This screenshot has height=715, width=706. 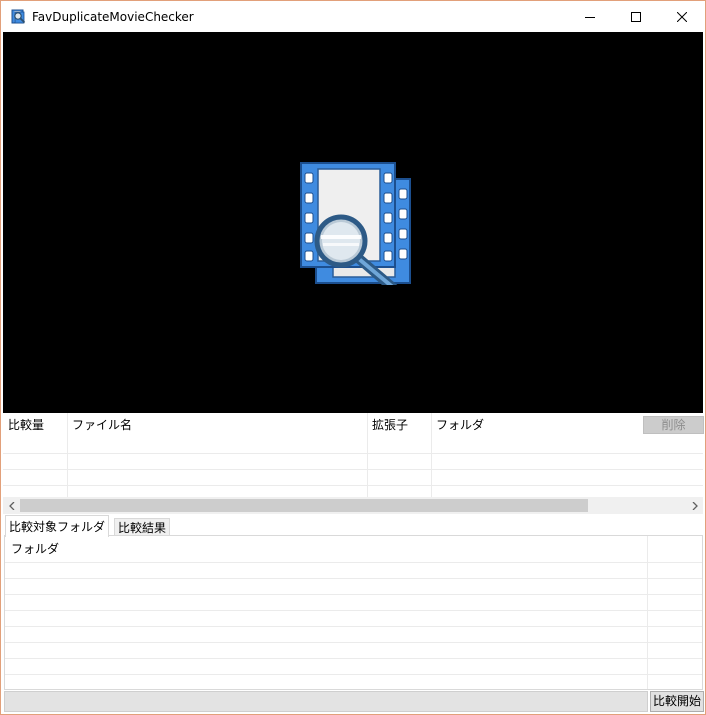 I want to click on minimize-icon, so click(x=590, y=17).